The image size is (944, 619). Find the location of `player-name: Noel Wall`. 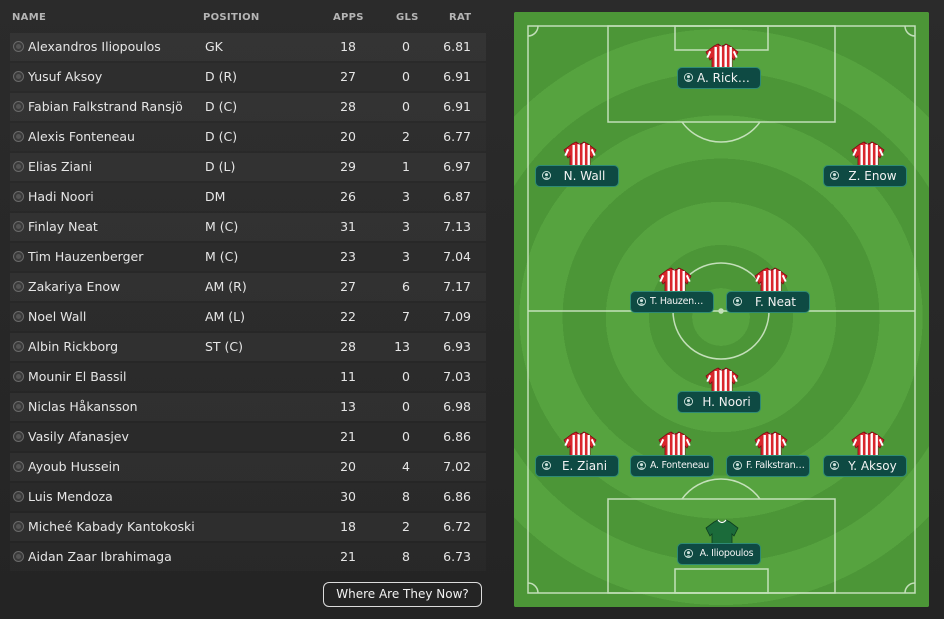

player-name: Noel Wall is located at coordinates (57, 316).